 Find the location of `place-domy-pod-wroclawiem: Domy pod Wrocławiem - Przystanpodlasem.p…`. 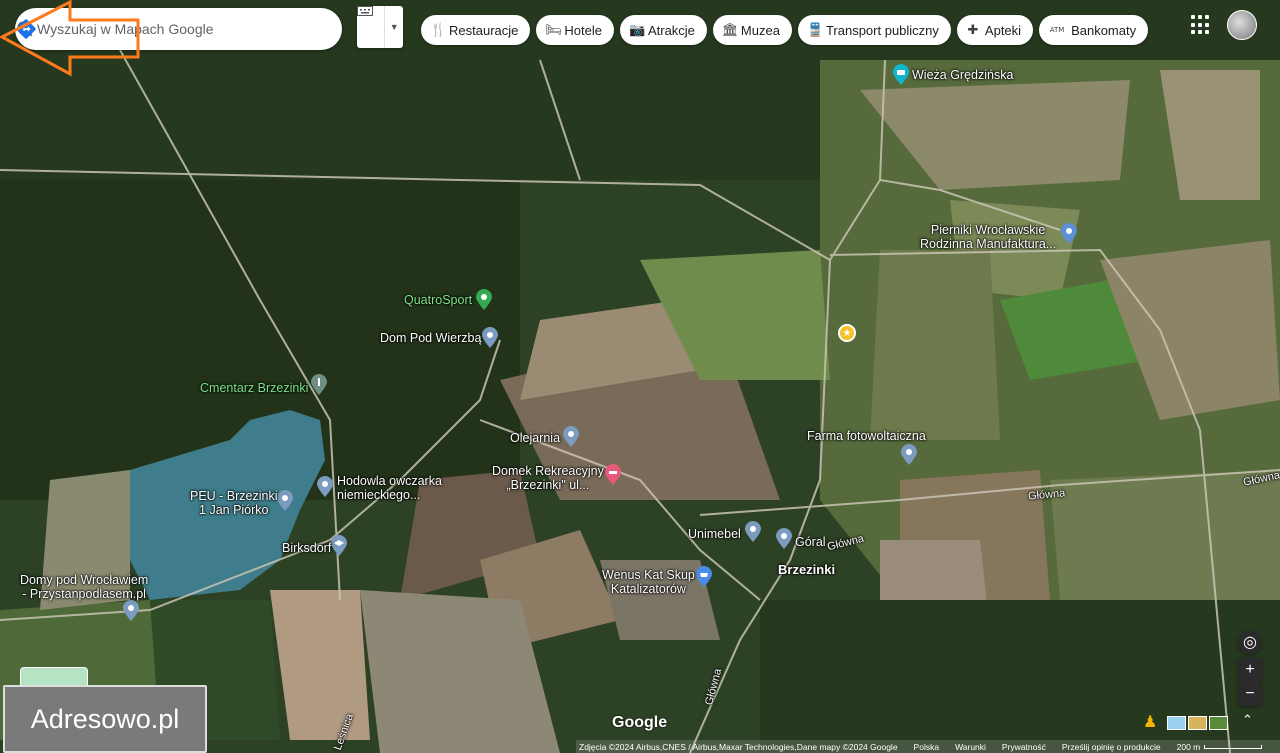

place-domy-pod-wroclawiem: Domy pod Wrocławiem - Przystanpodlasem.p… is located at coordinates (84, 587).